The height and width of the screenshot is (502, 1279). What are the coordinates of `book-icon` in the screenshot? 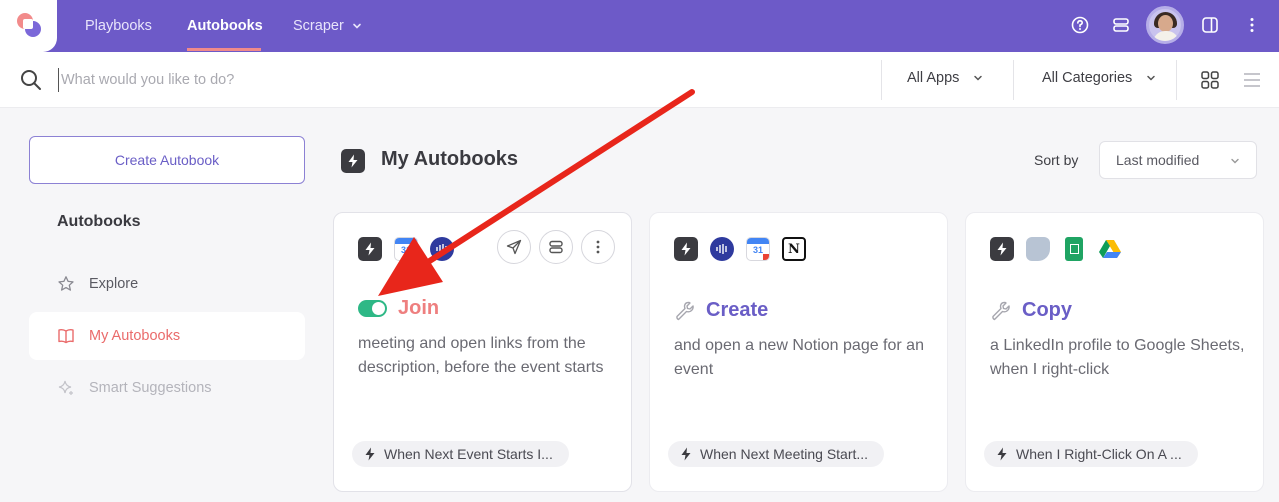 It's located at (66, 336).